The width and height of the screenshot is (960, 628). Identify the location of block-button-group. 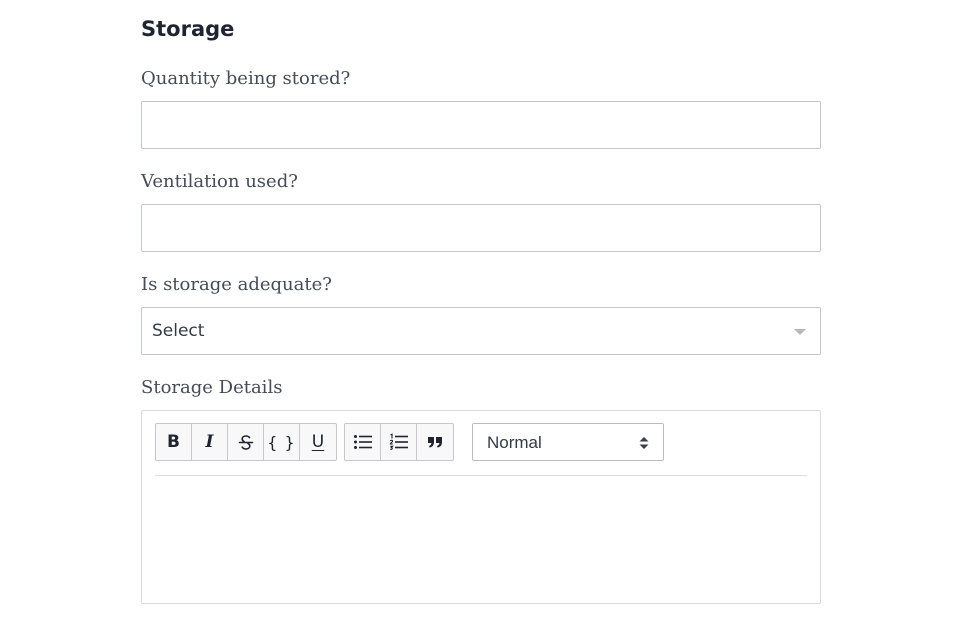
(399, 442).